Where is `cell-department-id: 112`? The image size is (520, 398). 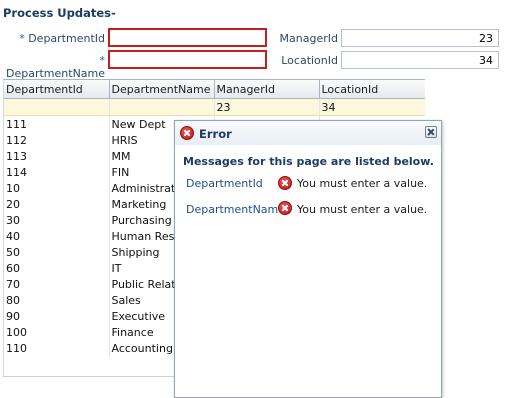 cell-department-id: 112 is located at coordinates (57, 140).